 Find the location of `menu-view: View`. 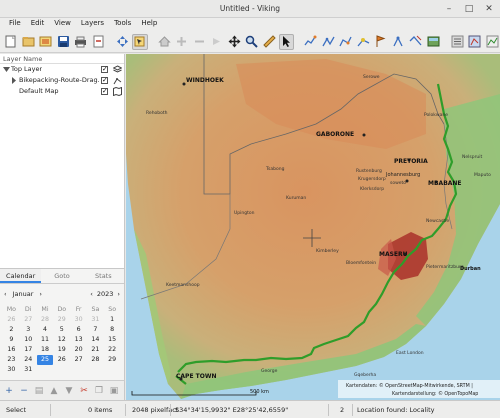

menu-view: View is located at coordinates (62, 24).